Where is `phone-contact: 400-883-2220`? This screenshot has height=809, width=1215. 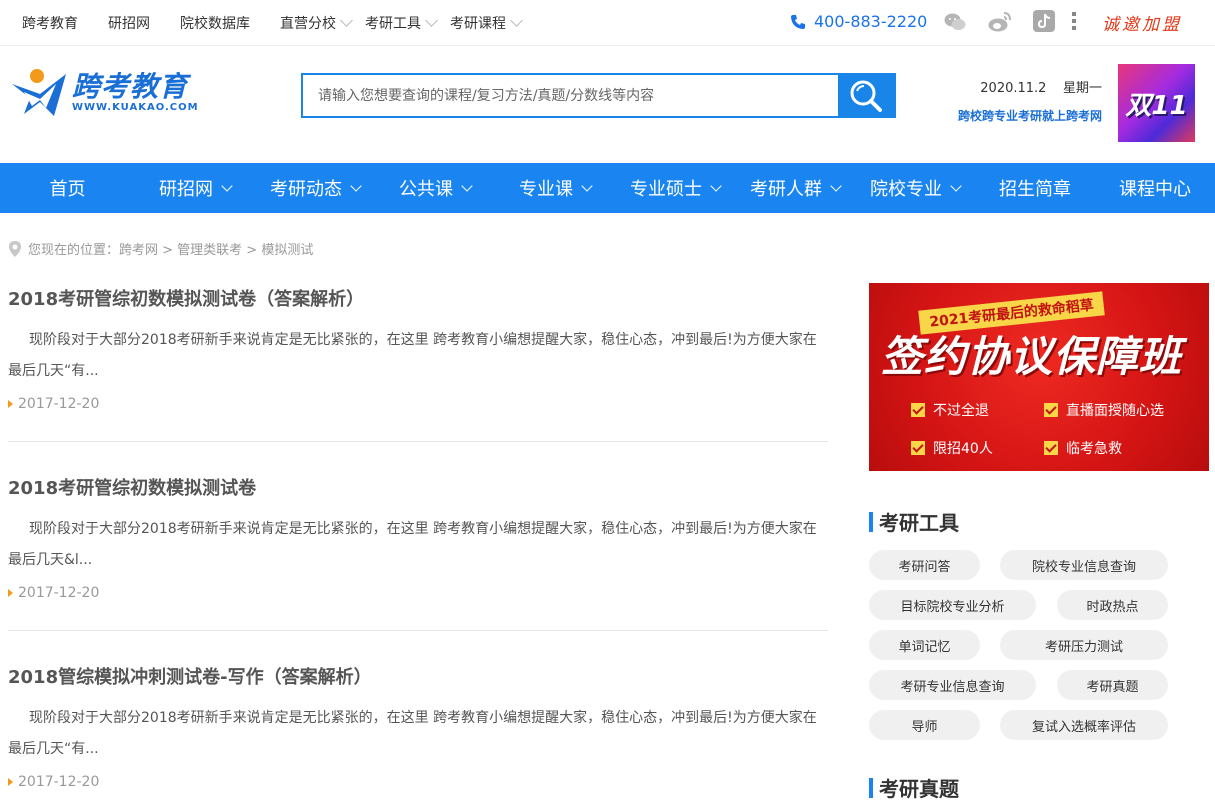 phone-contact: 400-883-2220 is located at coordinates (858, 21).